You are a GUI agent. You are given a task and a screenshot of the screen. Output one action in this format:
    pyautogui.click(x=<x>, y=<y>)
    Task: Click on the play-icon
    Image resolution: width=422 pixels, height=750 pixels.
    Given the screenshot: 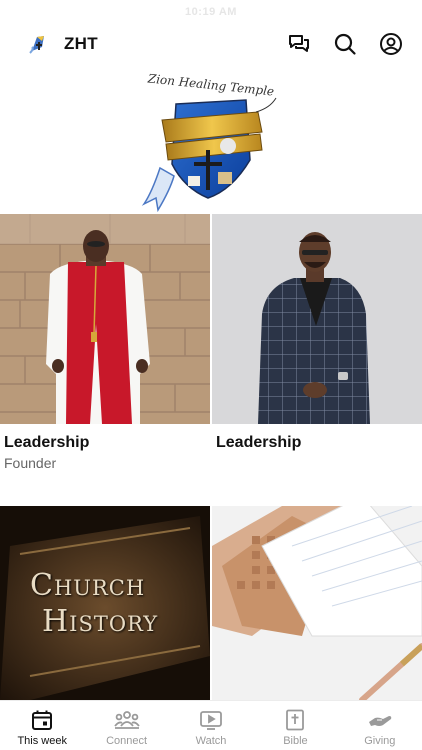 What is the action you would take?
    pyautogui.click(x=211, y=720)
    